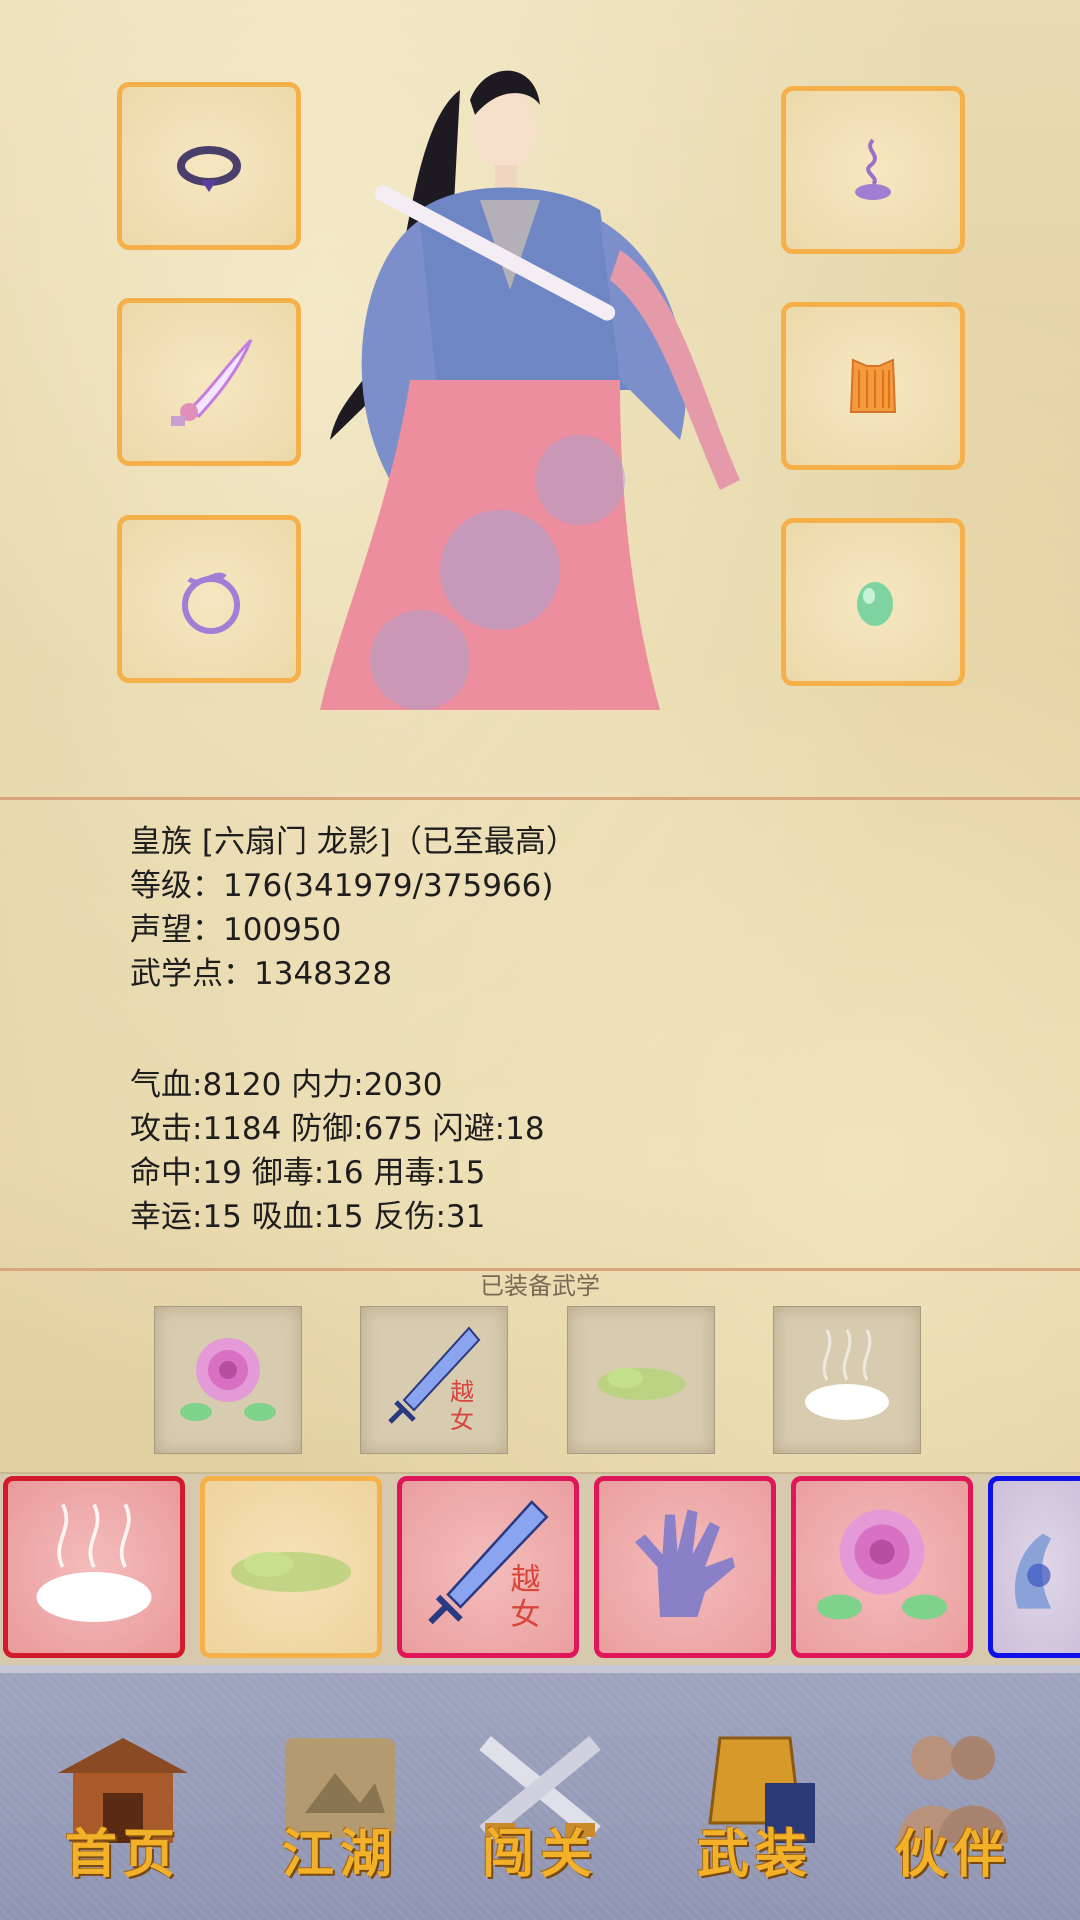  I want to click on curved-blade-icon, so click(212, 382).